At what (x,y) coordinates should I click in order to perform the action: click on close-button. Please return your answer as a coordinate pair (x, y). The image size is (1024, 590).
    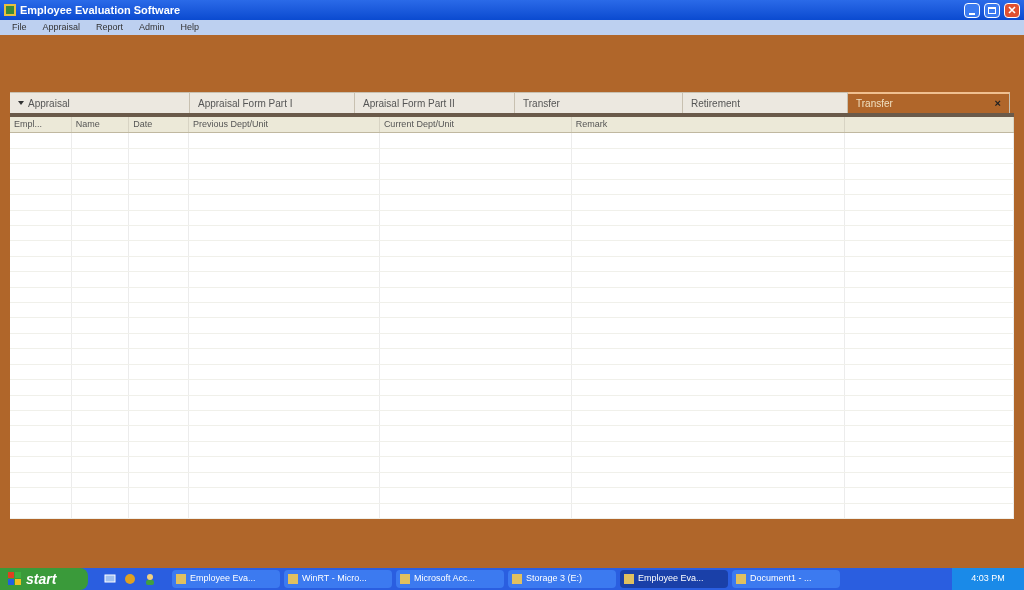
    Looking at the image, I should click on (1012, 10).